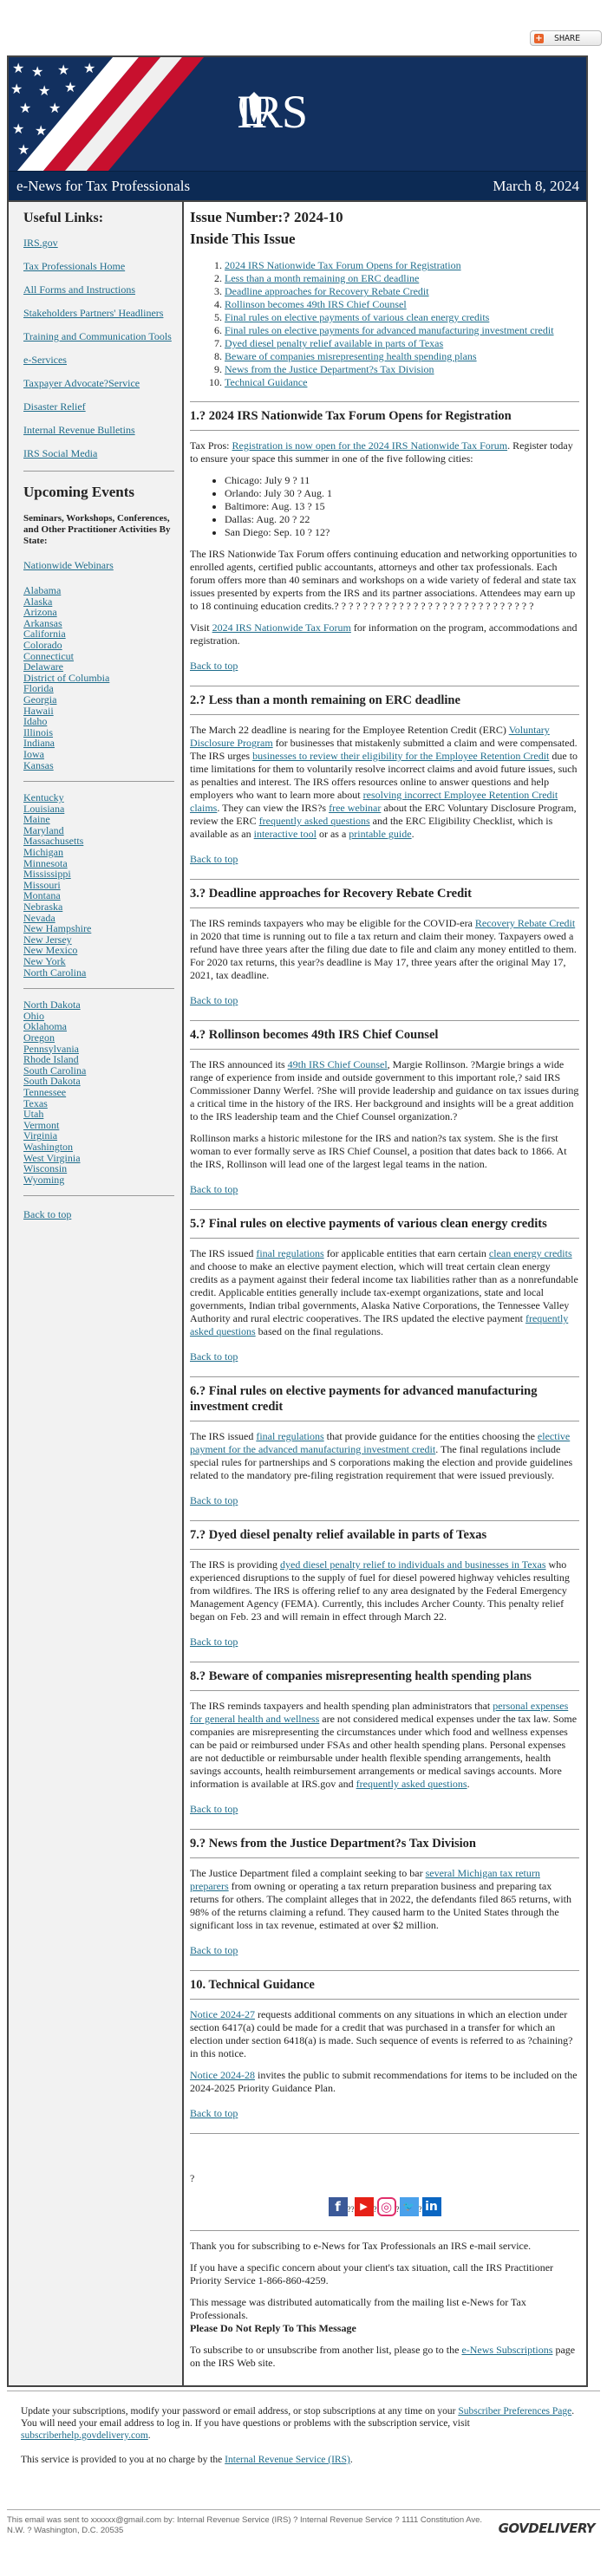 This screenshot has height=2576, width=607. Describe the element at coordinates (98, 590) in the screenshot. I see `state-link: Alabama` at that location.